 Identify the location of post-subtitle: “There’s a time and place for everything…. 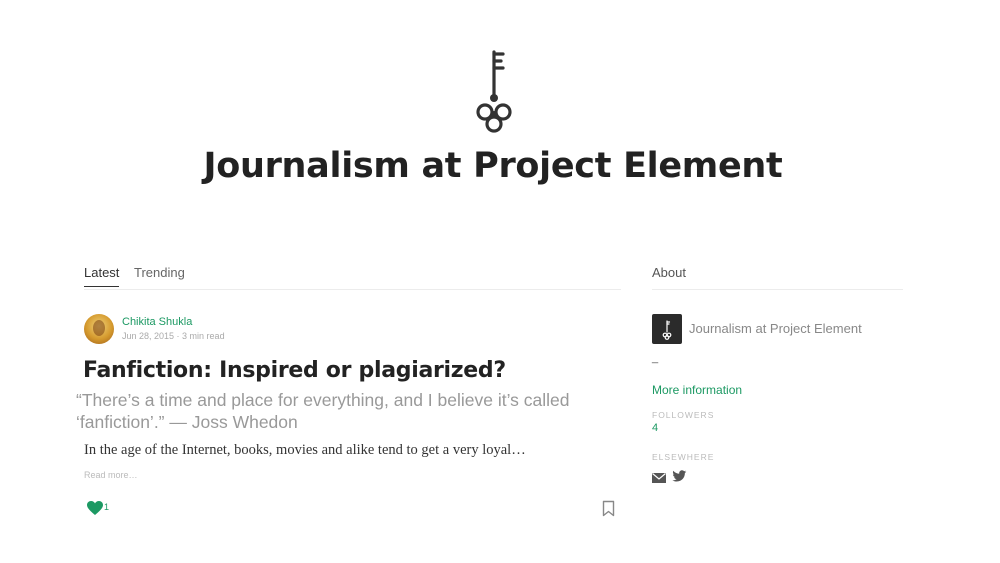
(336, 411).